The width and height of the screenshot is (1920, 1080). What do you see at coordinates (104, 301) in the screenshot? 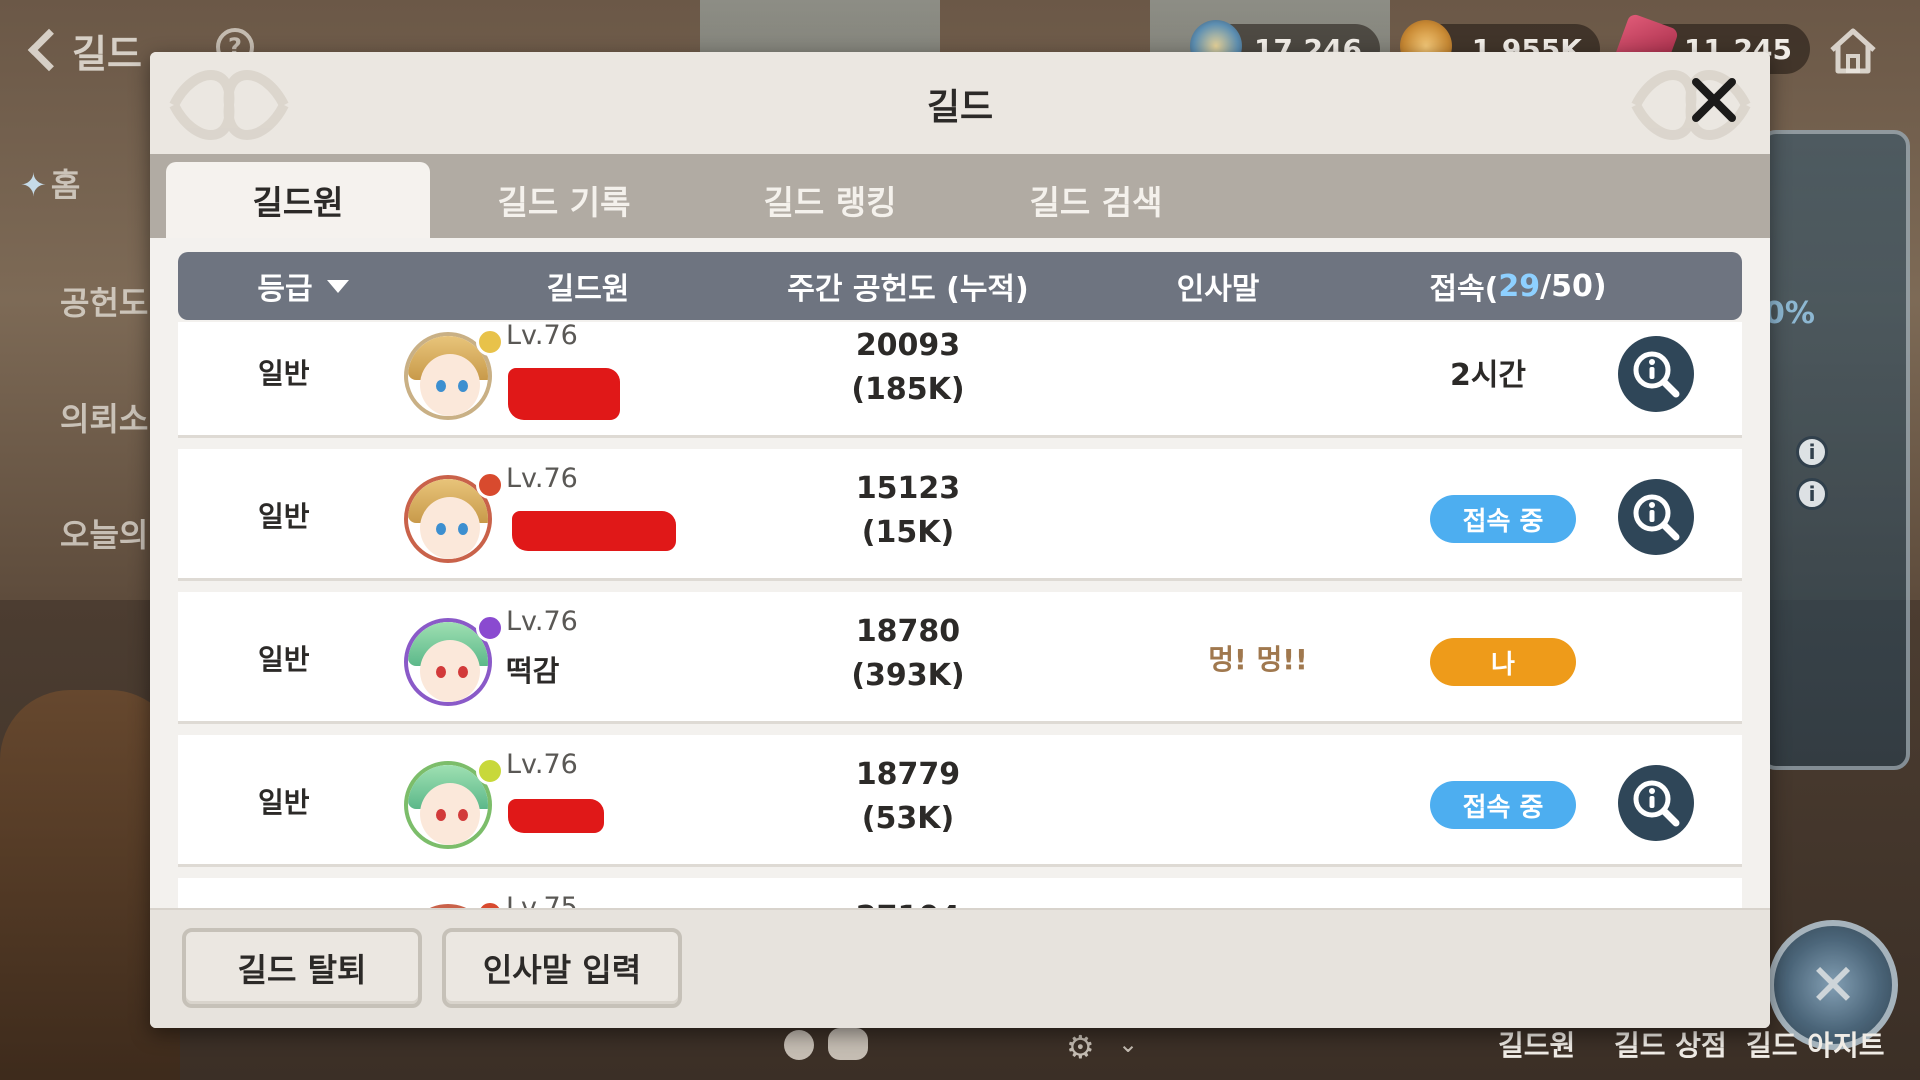
I see `side-menu-contribution: 공헌도` at bounding box center [104, 301].